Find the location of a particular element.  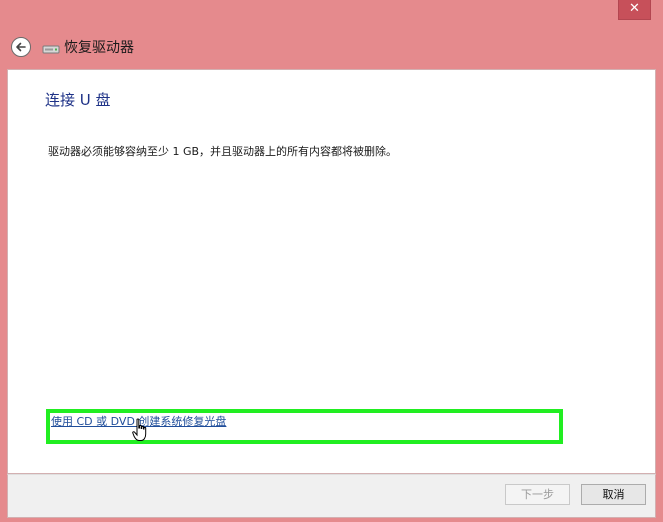

hand-pointer-icon is located at coordinates (139, 429).